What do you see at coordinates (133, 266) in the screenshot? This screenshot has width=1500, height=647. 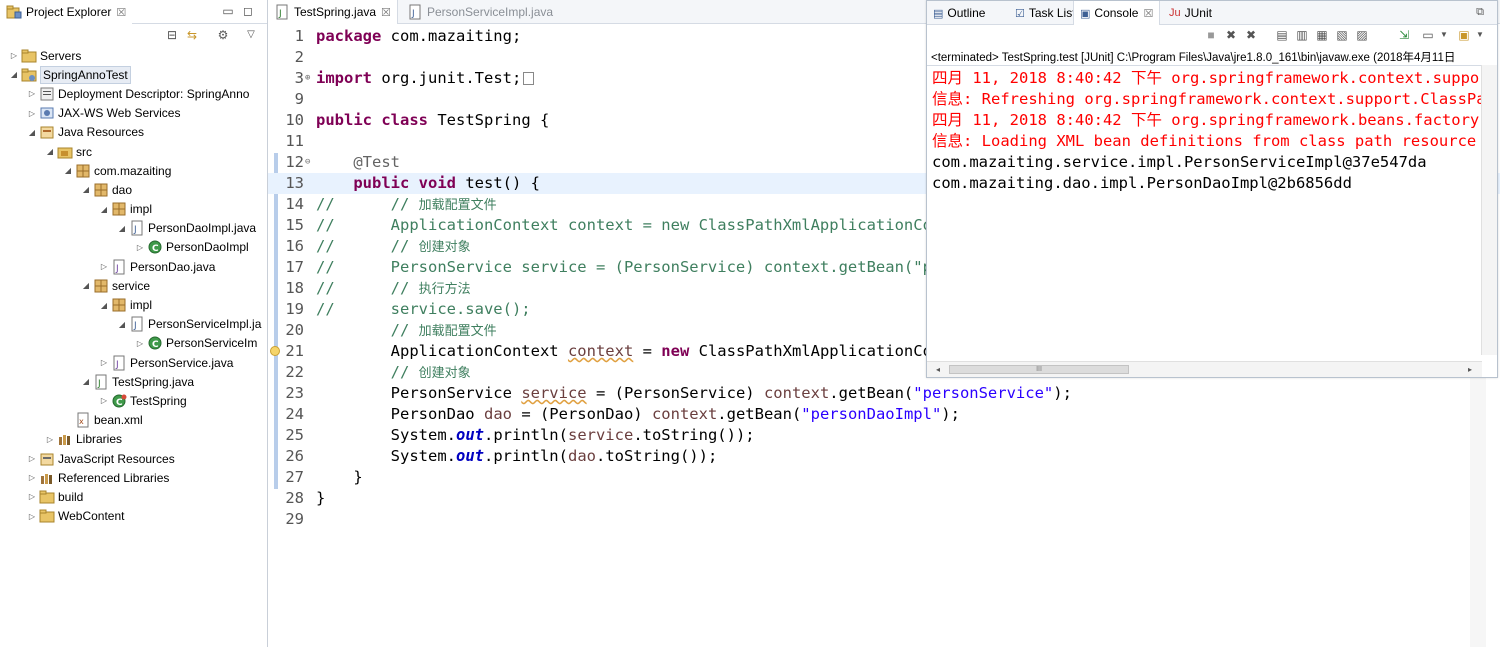 I see `tree-item: ▷ J PersonDao.java` at bounding box center [133, 266].